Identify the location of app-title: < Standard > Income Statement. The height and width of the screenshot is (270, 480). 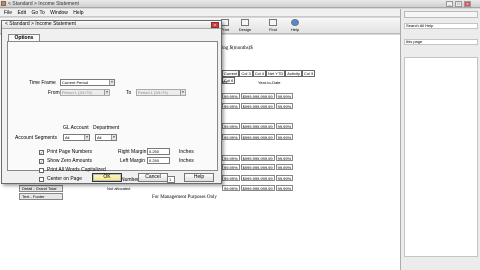
(43, 4).